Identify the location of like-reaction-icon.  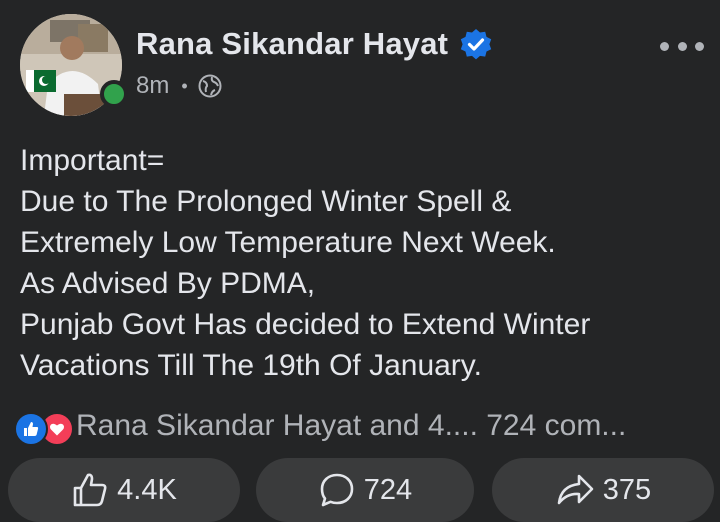
(31, 429).